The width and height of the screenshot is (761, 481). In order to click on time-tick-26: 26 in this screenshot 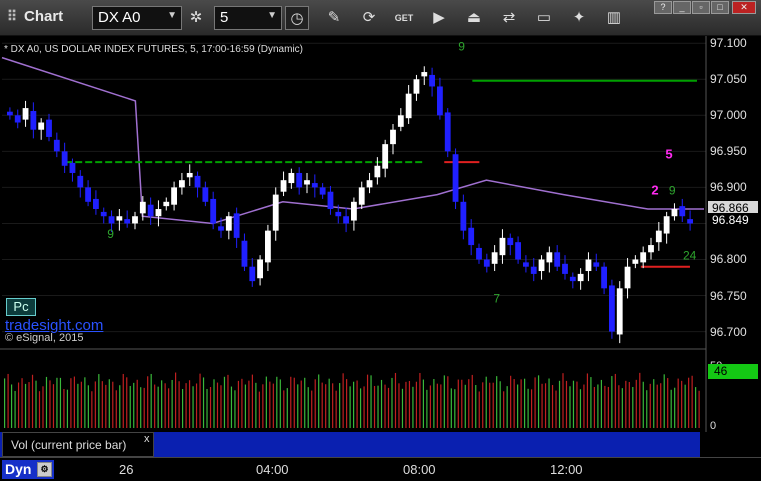, I will do `click(126, 469)`.